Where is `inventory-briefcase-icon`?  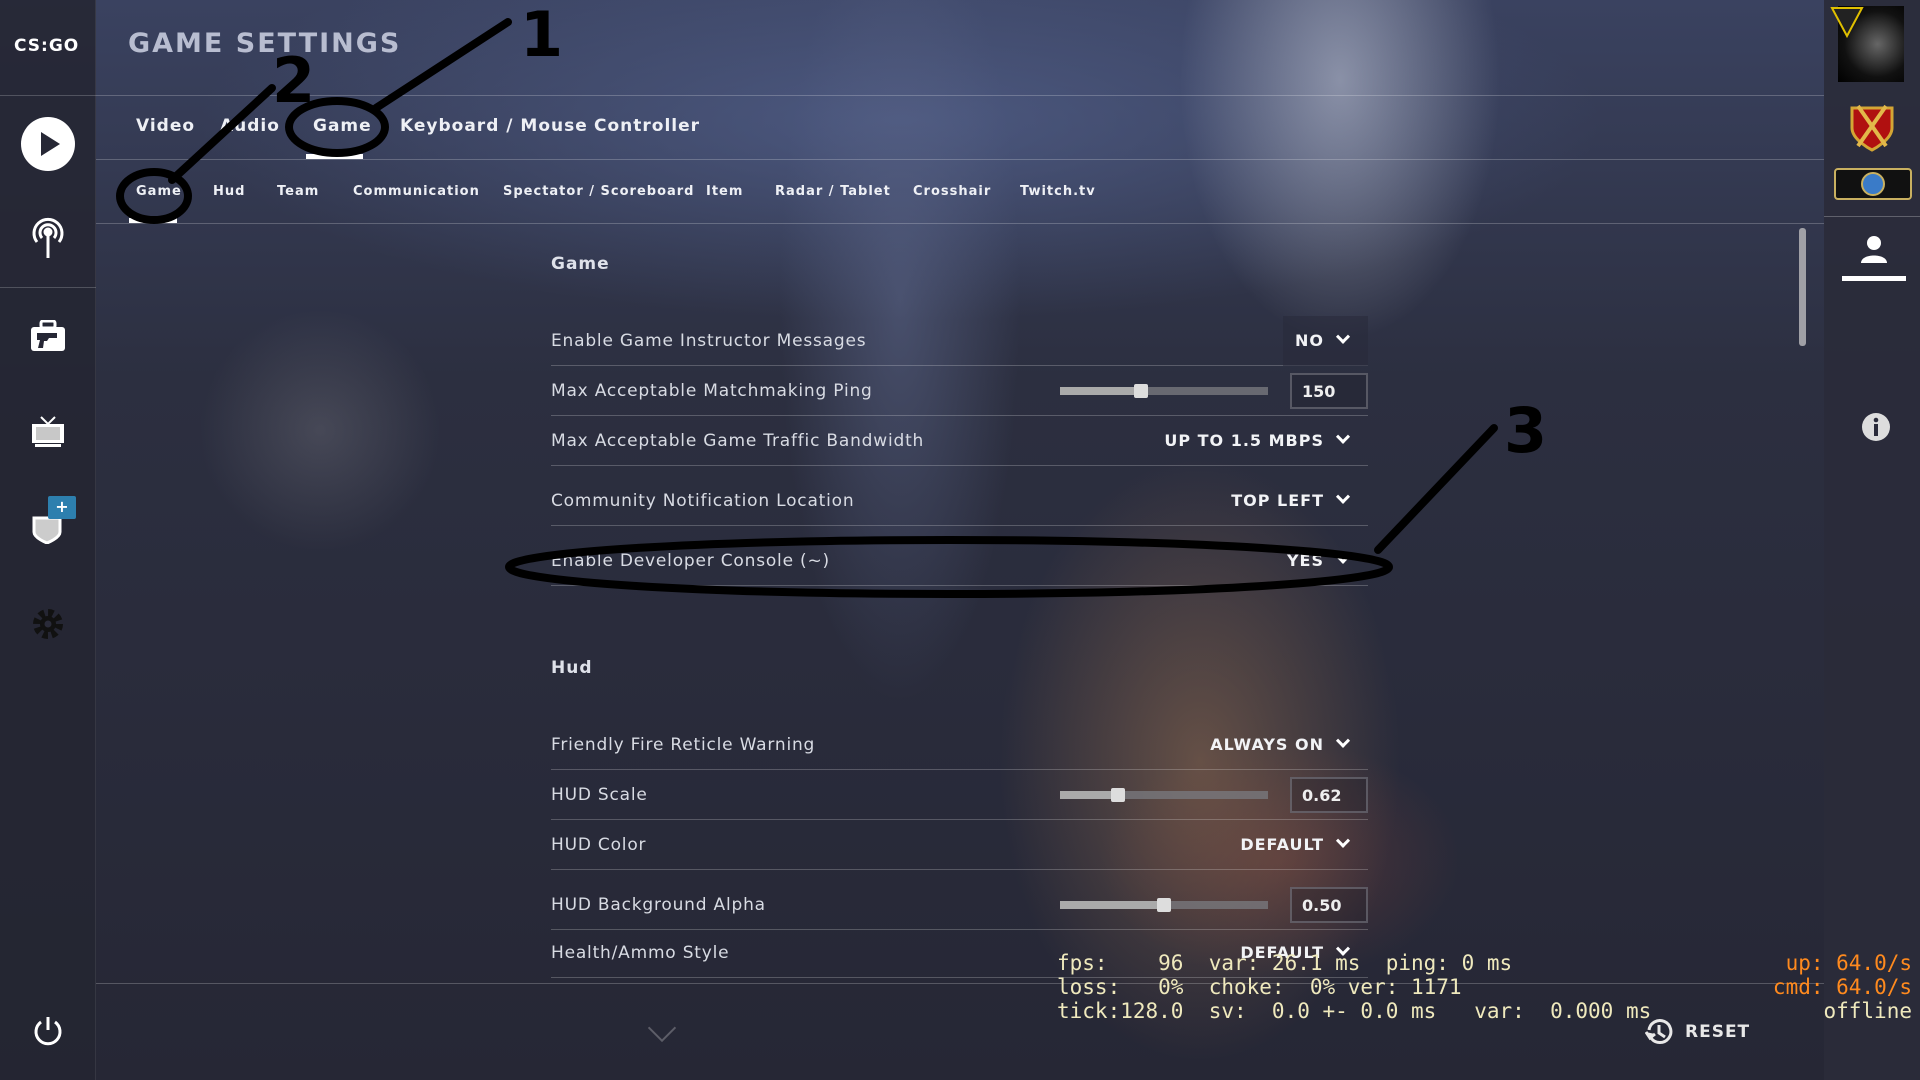
inventory-briefcase-icon is located at coordinates (48, 336).